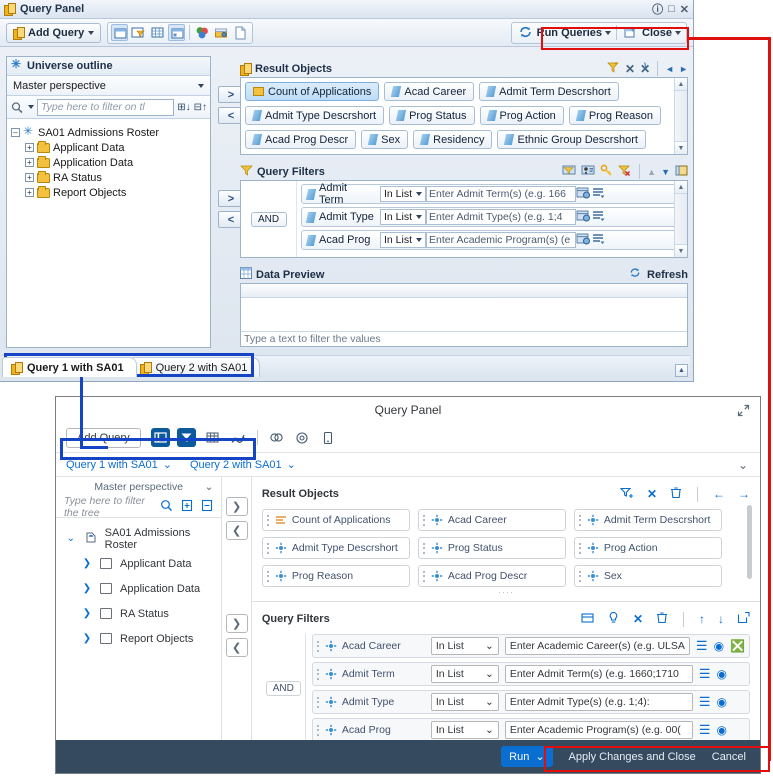  What do you see at coordinates (647, 576) in the screenshot?
I see `w2-result-object-chip: Sex` at bounding box center [647, 576].